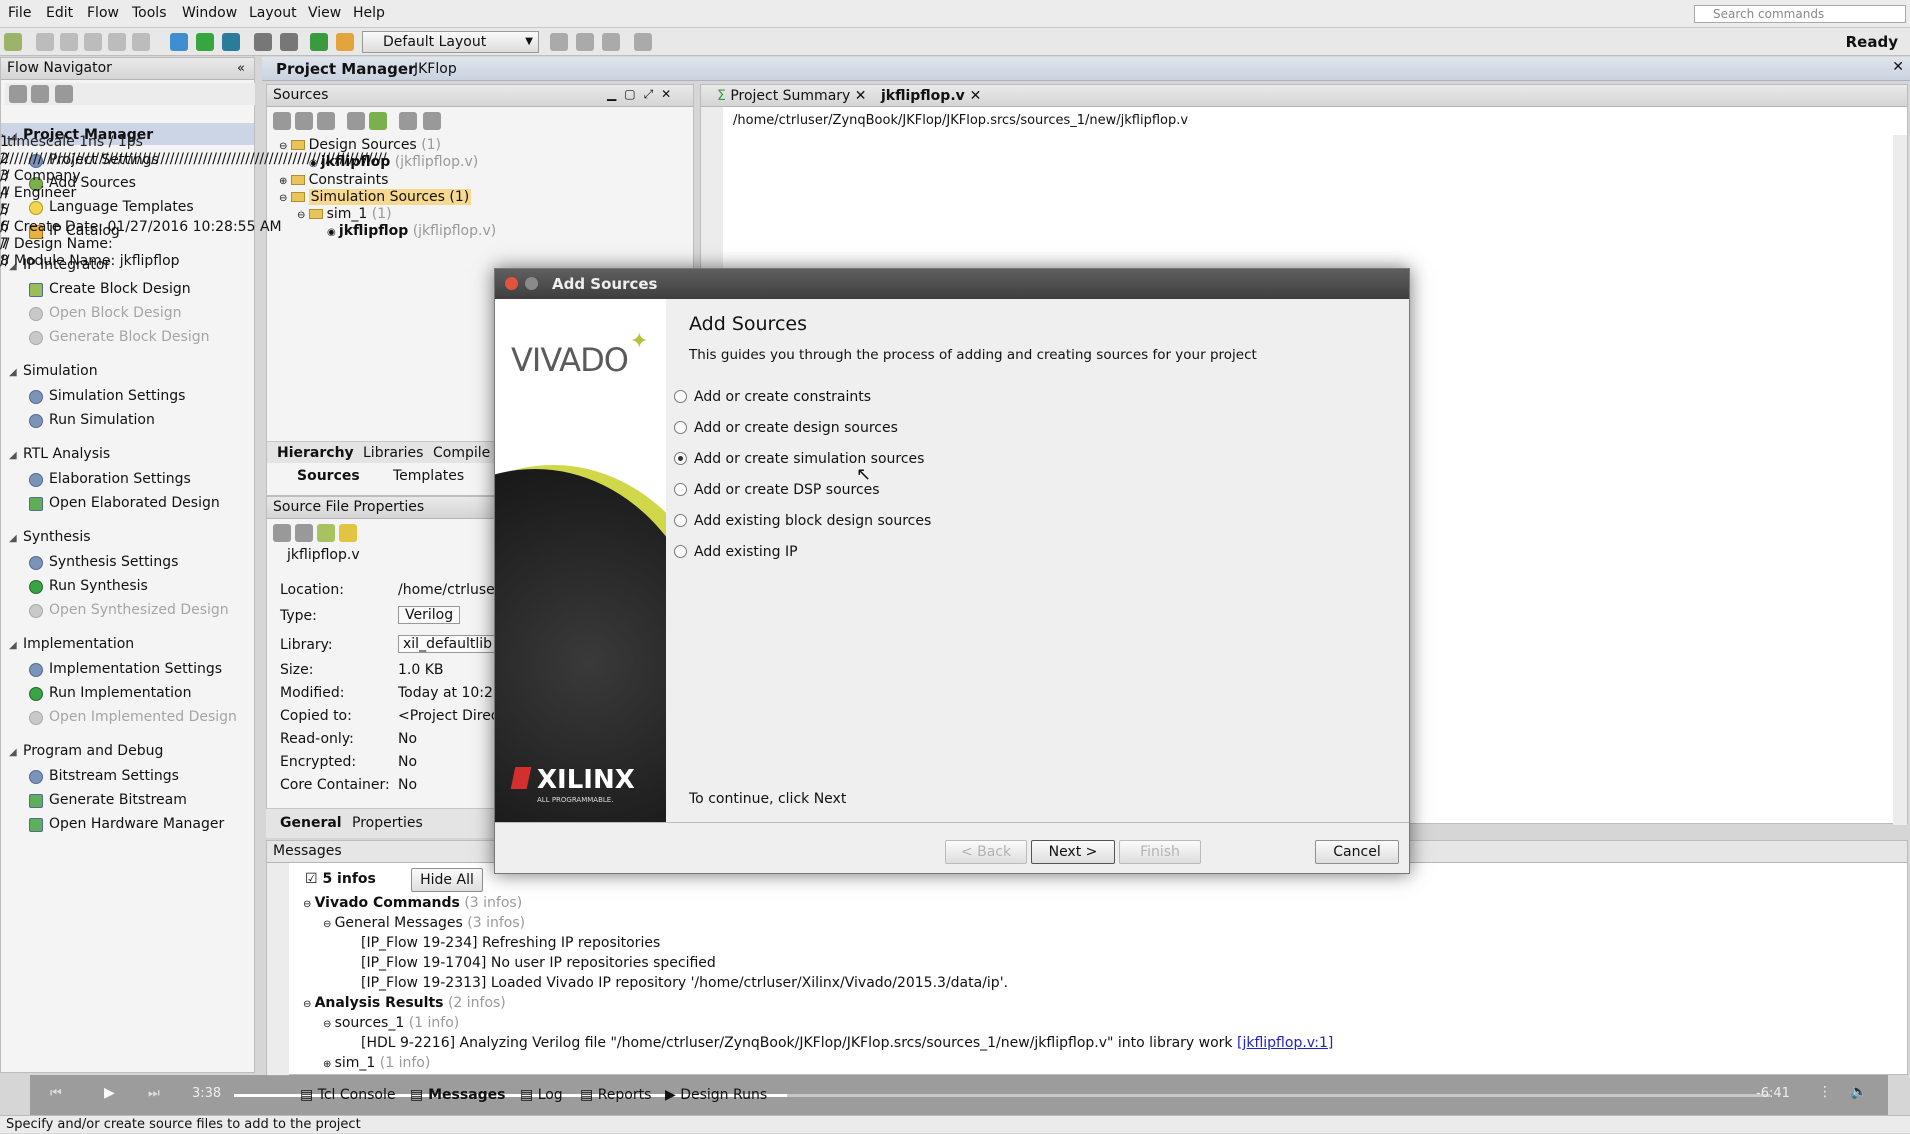 This screenshot has width=1910, height=1134. I want to click on more-icon: ⋮, so click(1825, 1092).